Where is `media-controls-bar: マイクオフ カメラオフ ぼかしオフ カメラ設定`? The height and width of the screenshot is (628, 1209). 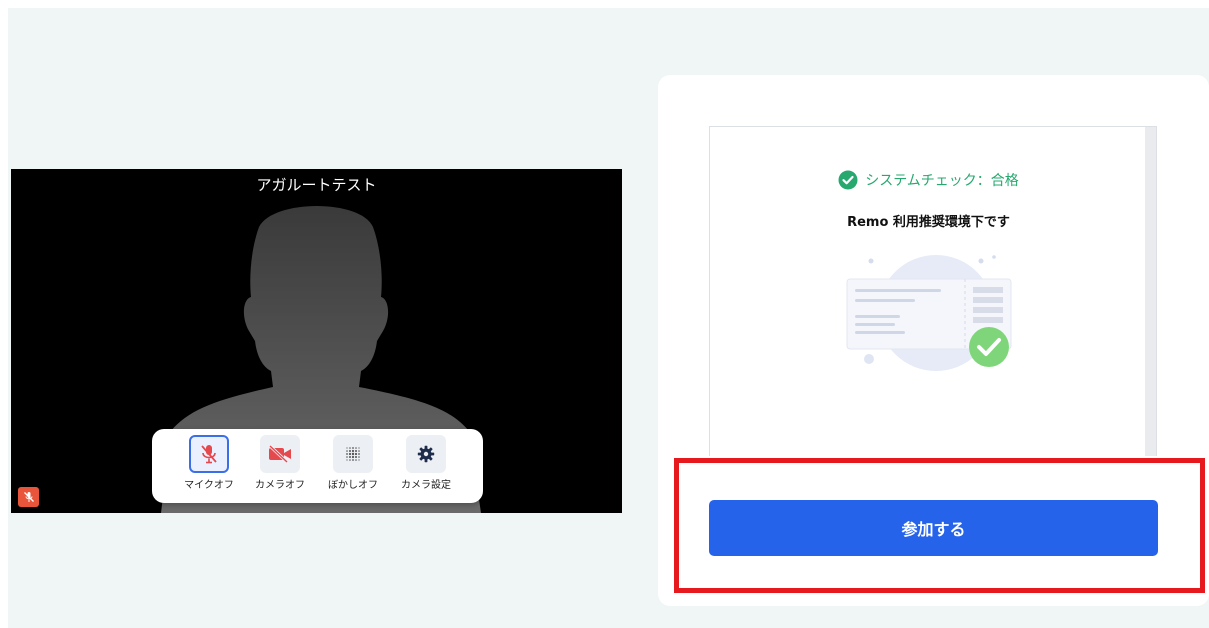 media-controls-bar: マイクオフ カメラオフ ぼかしオフ カメラ設定 is located at coordinates (317, 466).